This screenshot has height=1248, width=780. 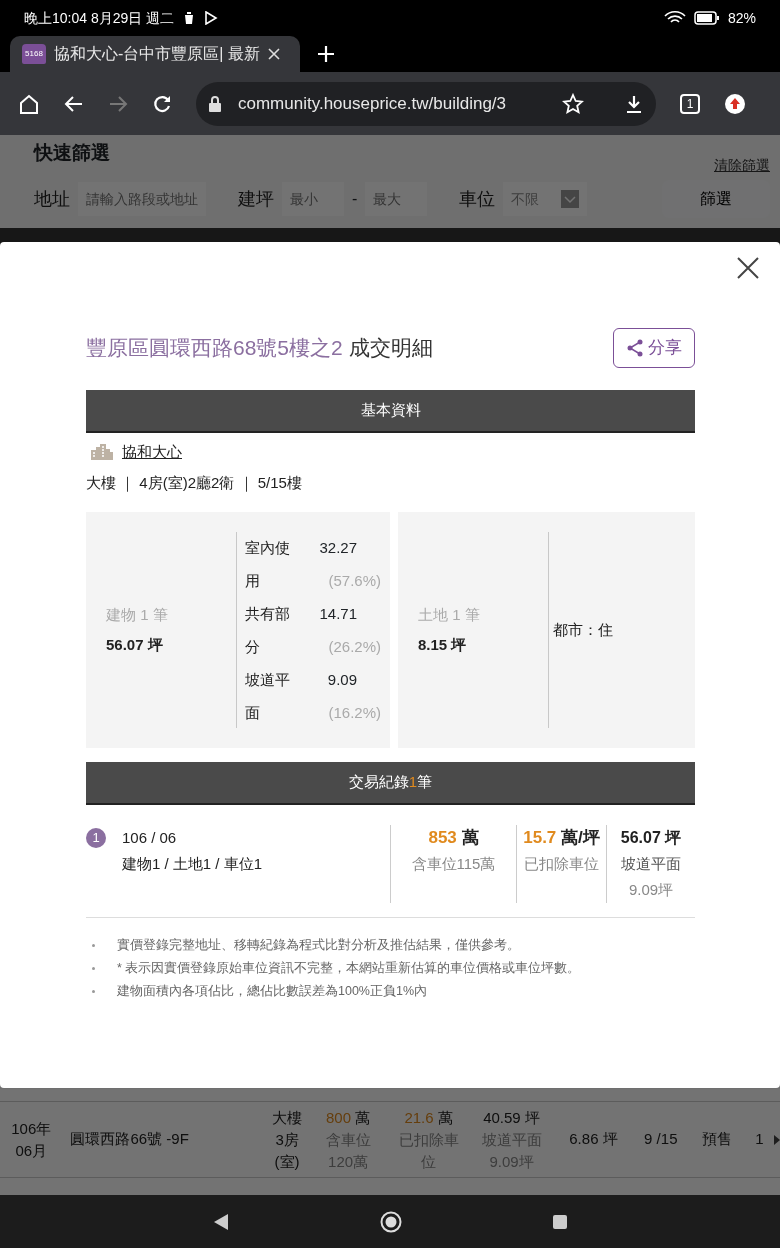 What do you see at coordinates (717, 1139) in the screenshot?
I see `table-cell-text: 預售` at bounding box center [717, 1139].